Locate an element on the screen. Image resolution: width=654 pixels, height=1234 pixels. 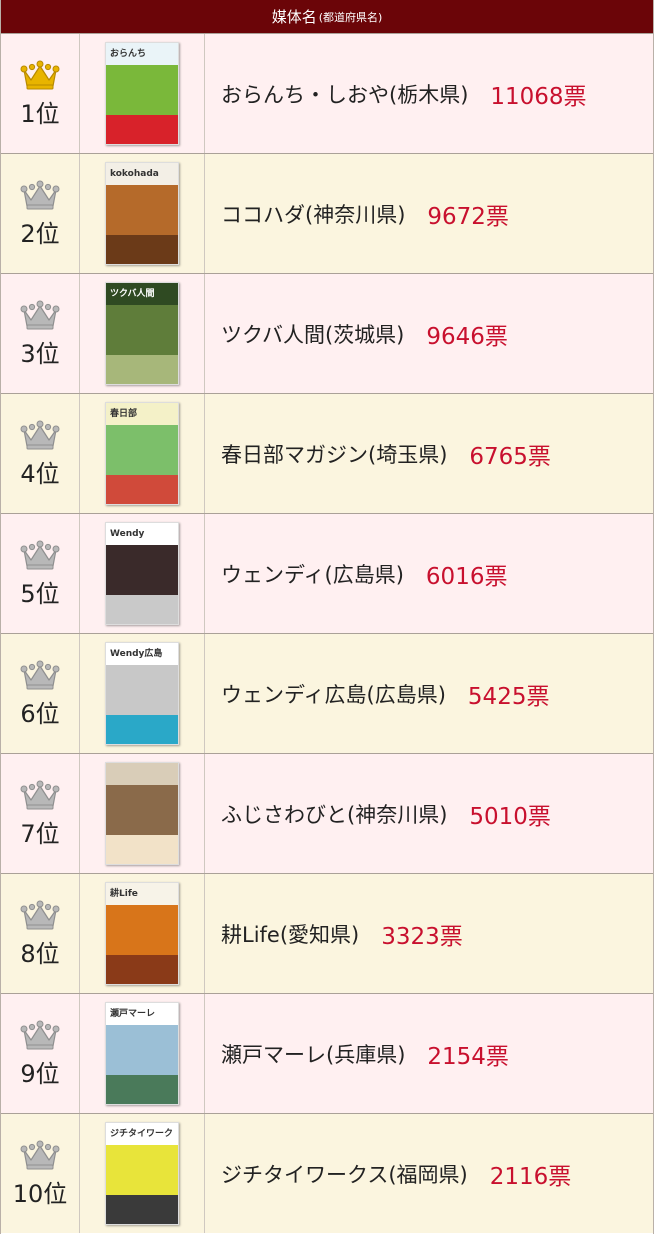
cover-cell: 耕Life is located at coordinates (142, 933).